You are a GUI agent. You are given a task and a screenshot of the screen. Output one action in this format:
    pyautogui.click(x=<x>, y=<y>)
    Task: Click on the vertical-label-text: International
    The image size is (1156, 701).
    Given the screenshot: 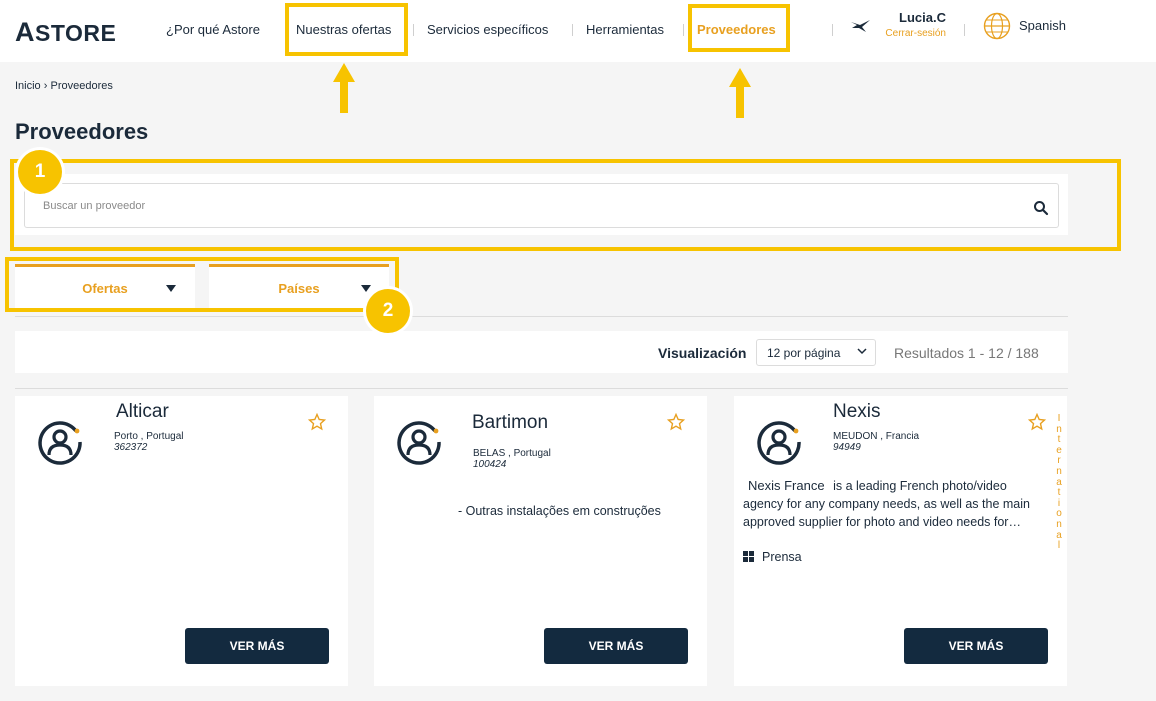 What is the action you would take?
    pyautogui.click(x=1059, y=482)
    